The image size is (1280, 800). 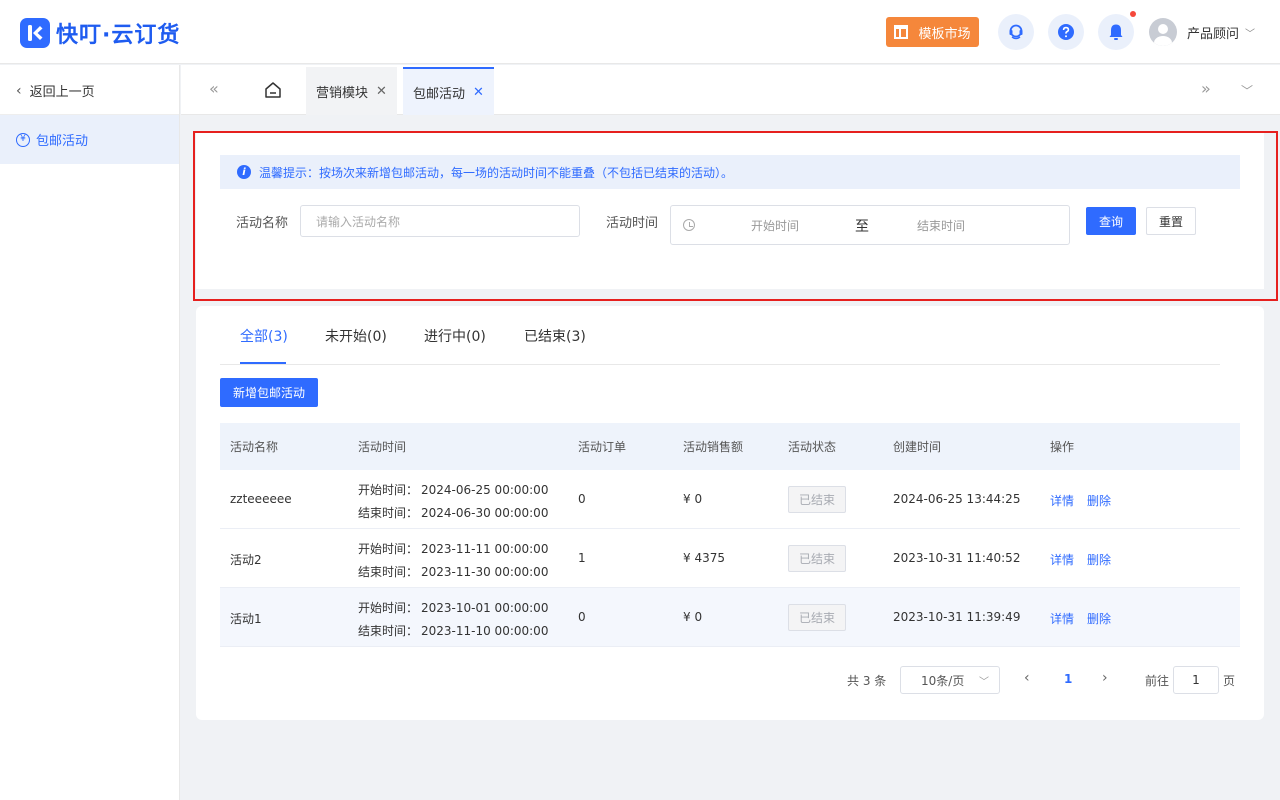 What do you see at coordinates (439, 94) in the screenshot?
I see `tab-label: 包邮活动` at bounding box center [439, 94].